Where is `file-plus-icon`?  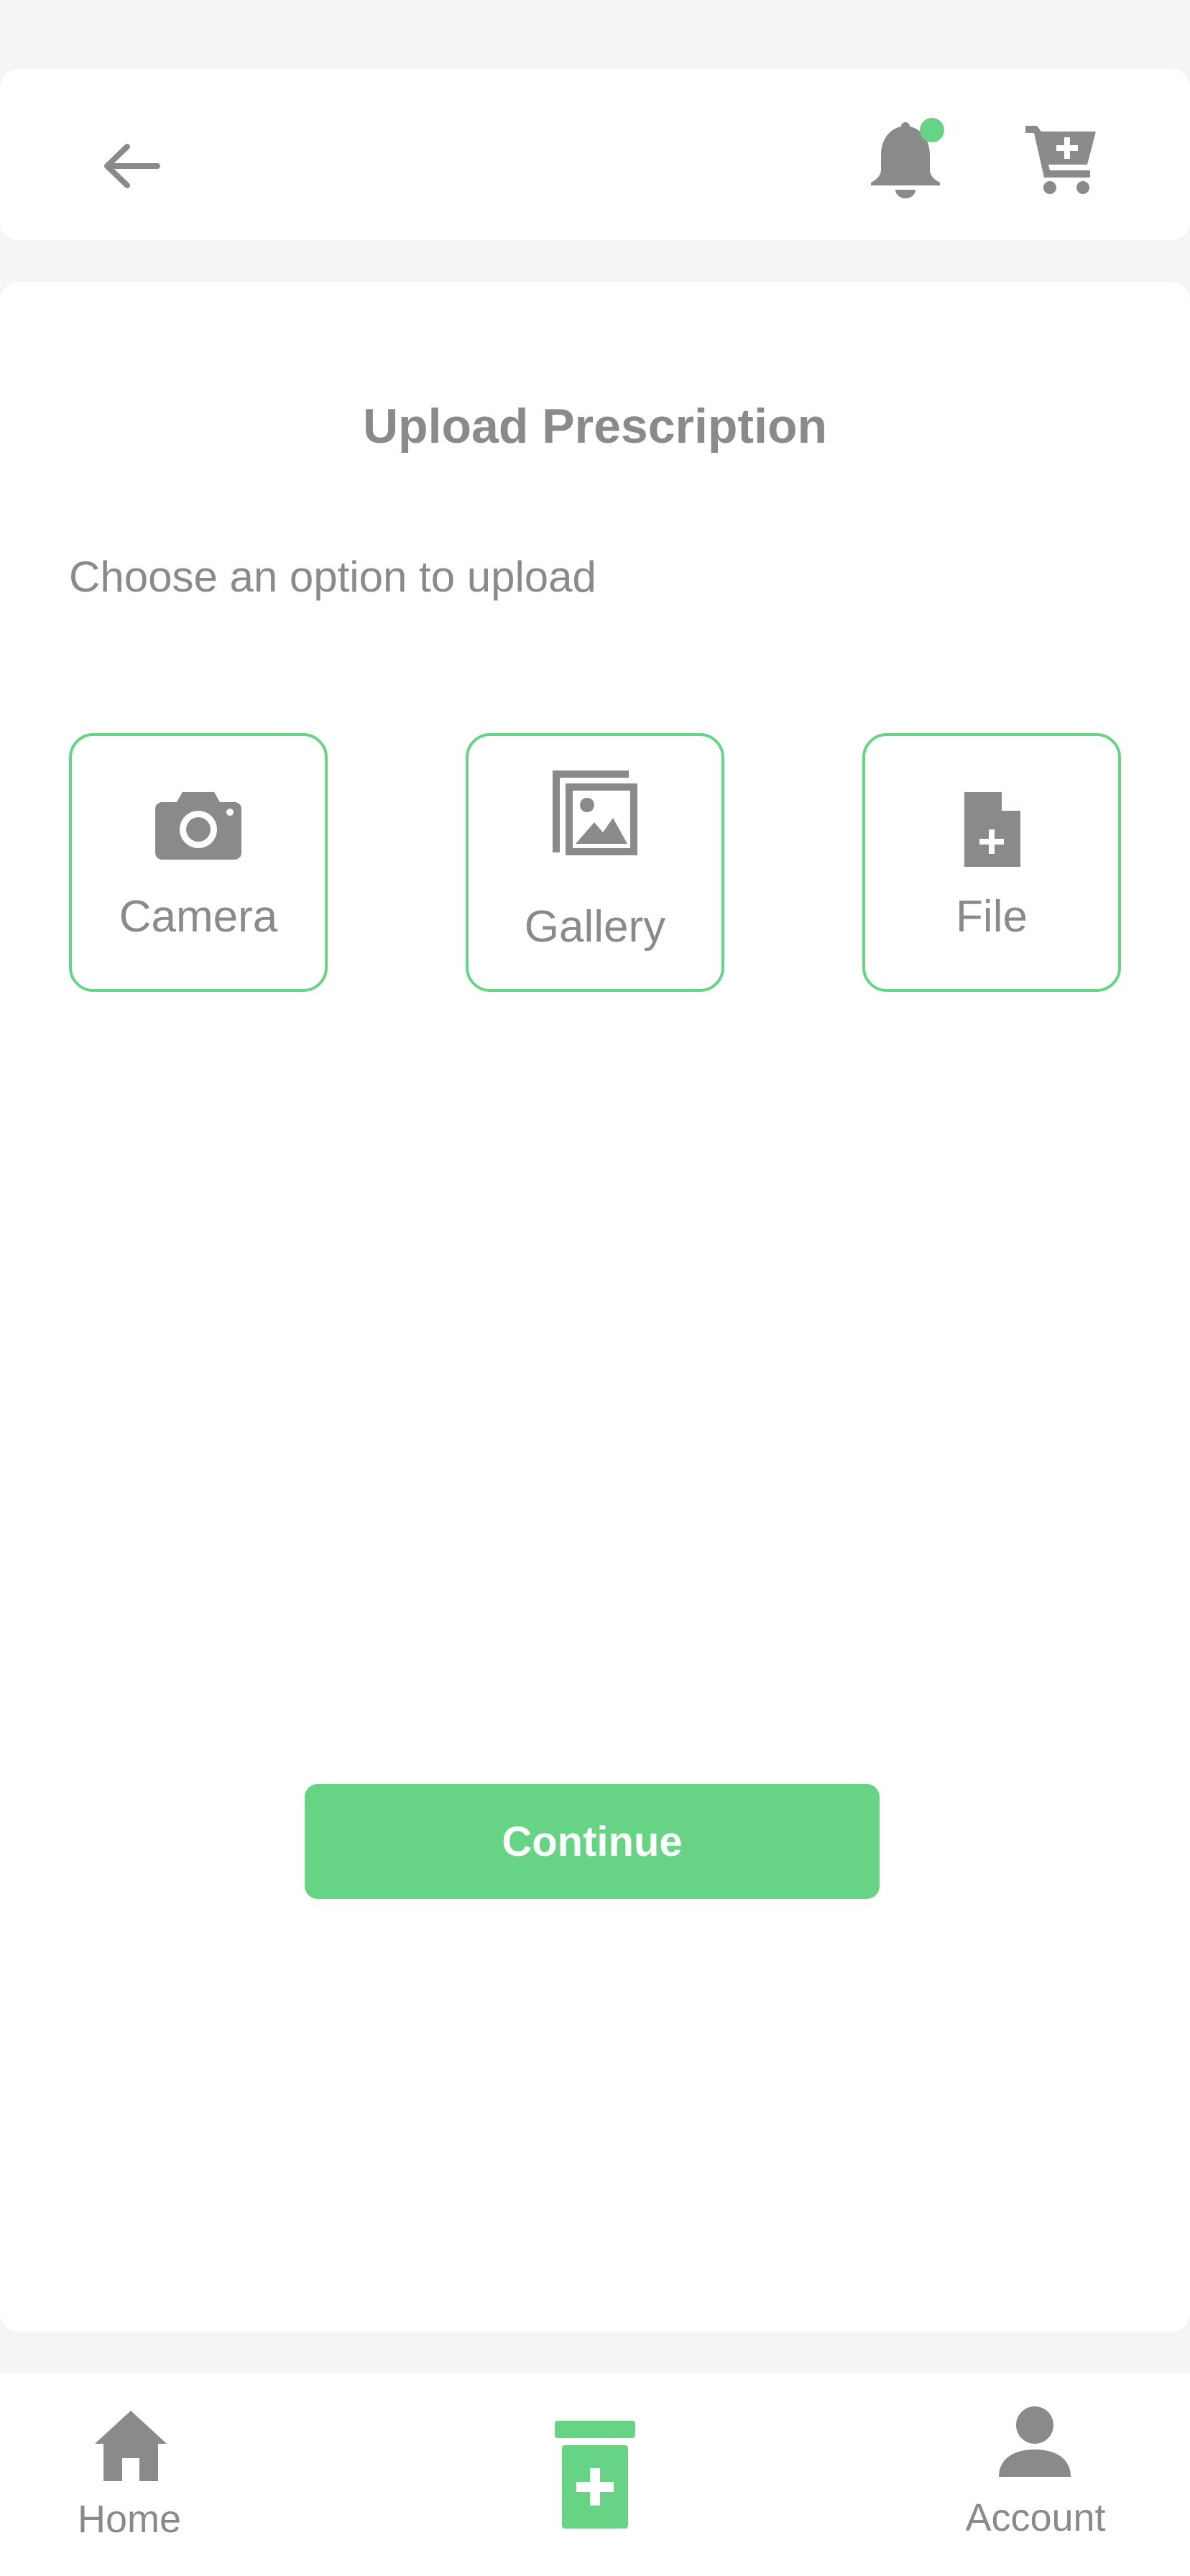
file-plus-icon is located at coordinates (991, 829).